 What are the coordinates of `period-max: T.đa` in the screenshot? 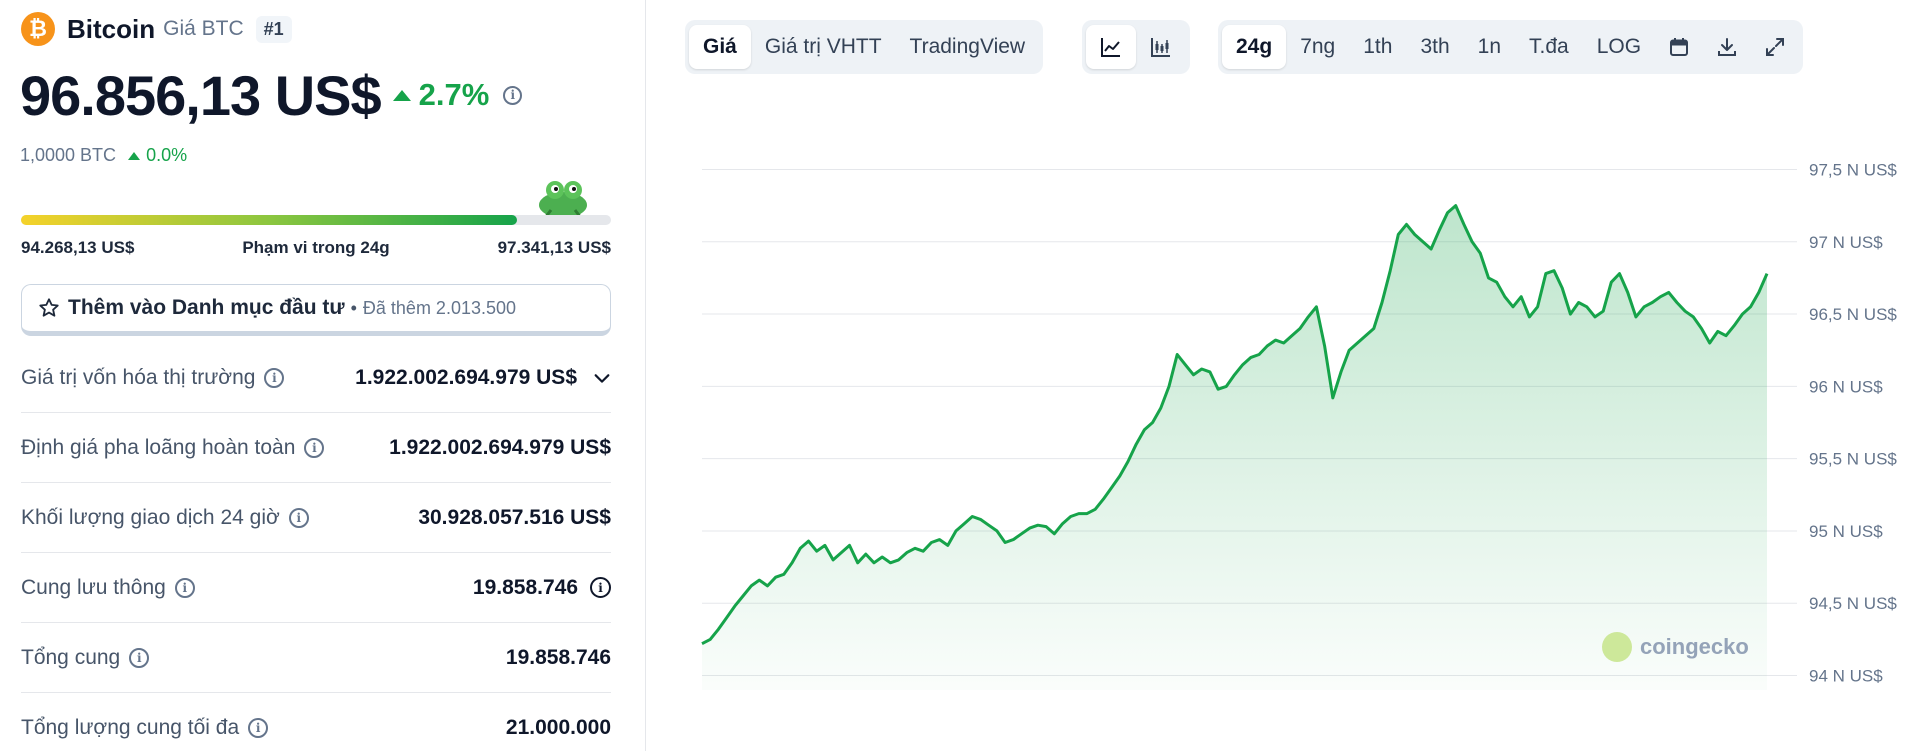 It's located at (1549, 47).